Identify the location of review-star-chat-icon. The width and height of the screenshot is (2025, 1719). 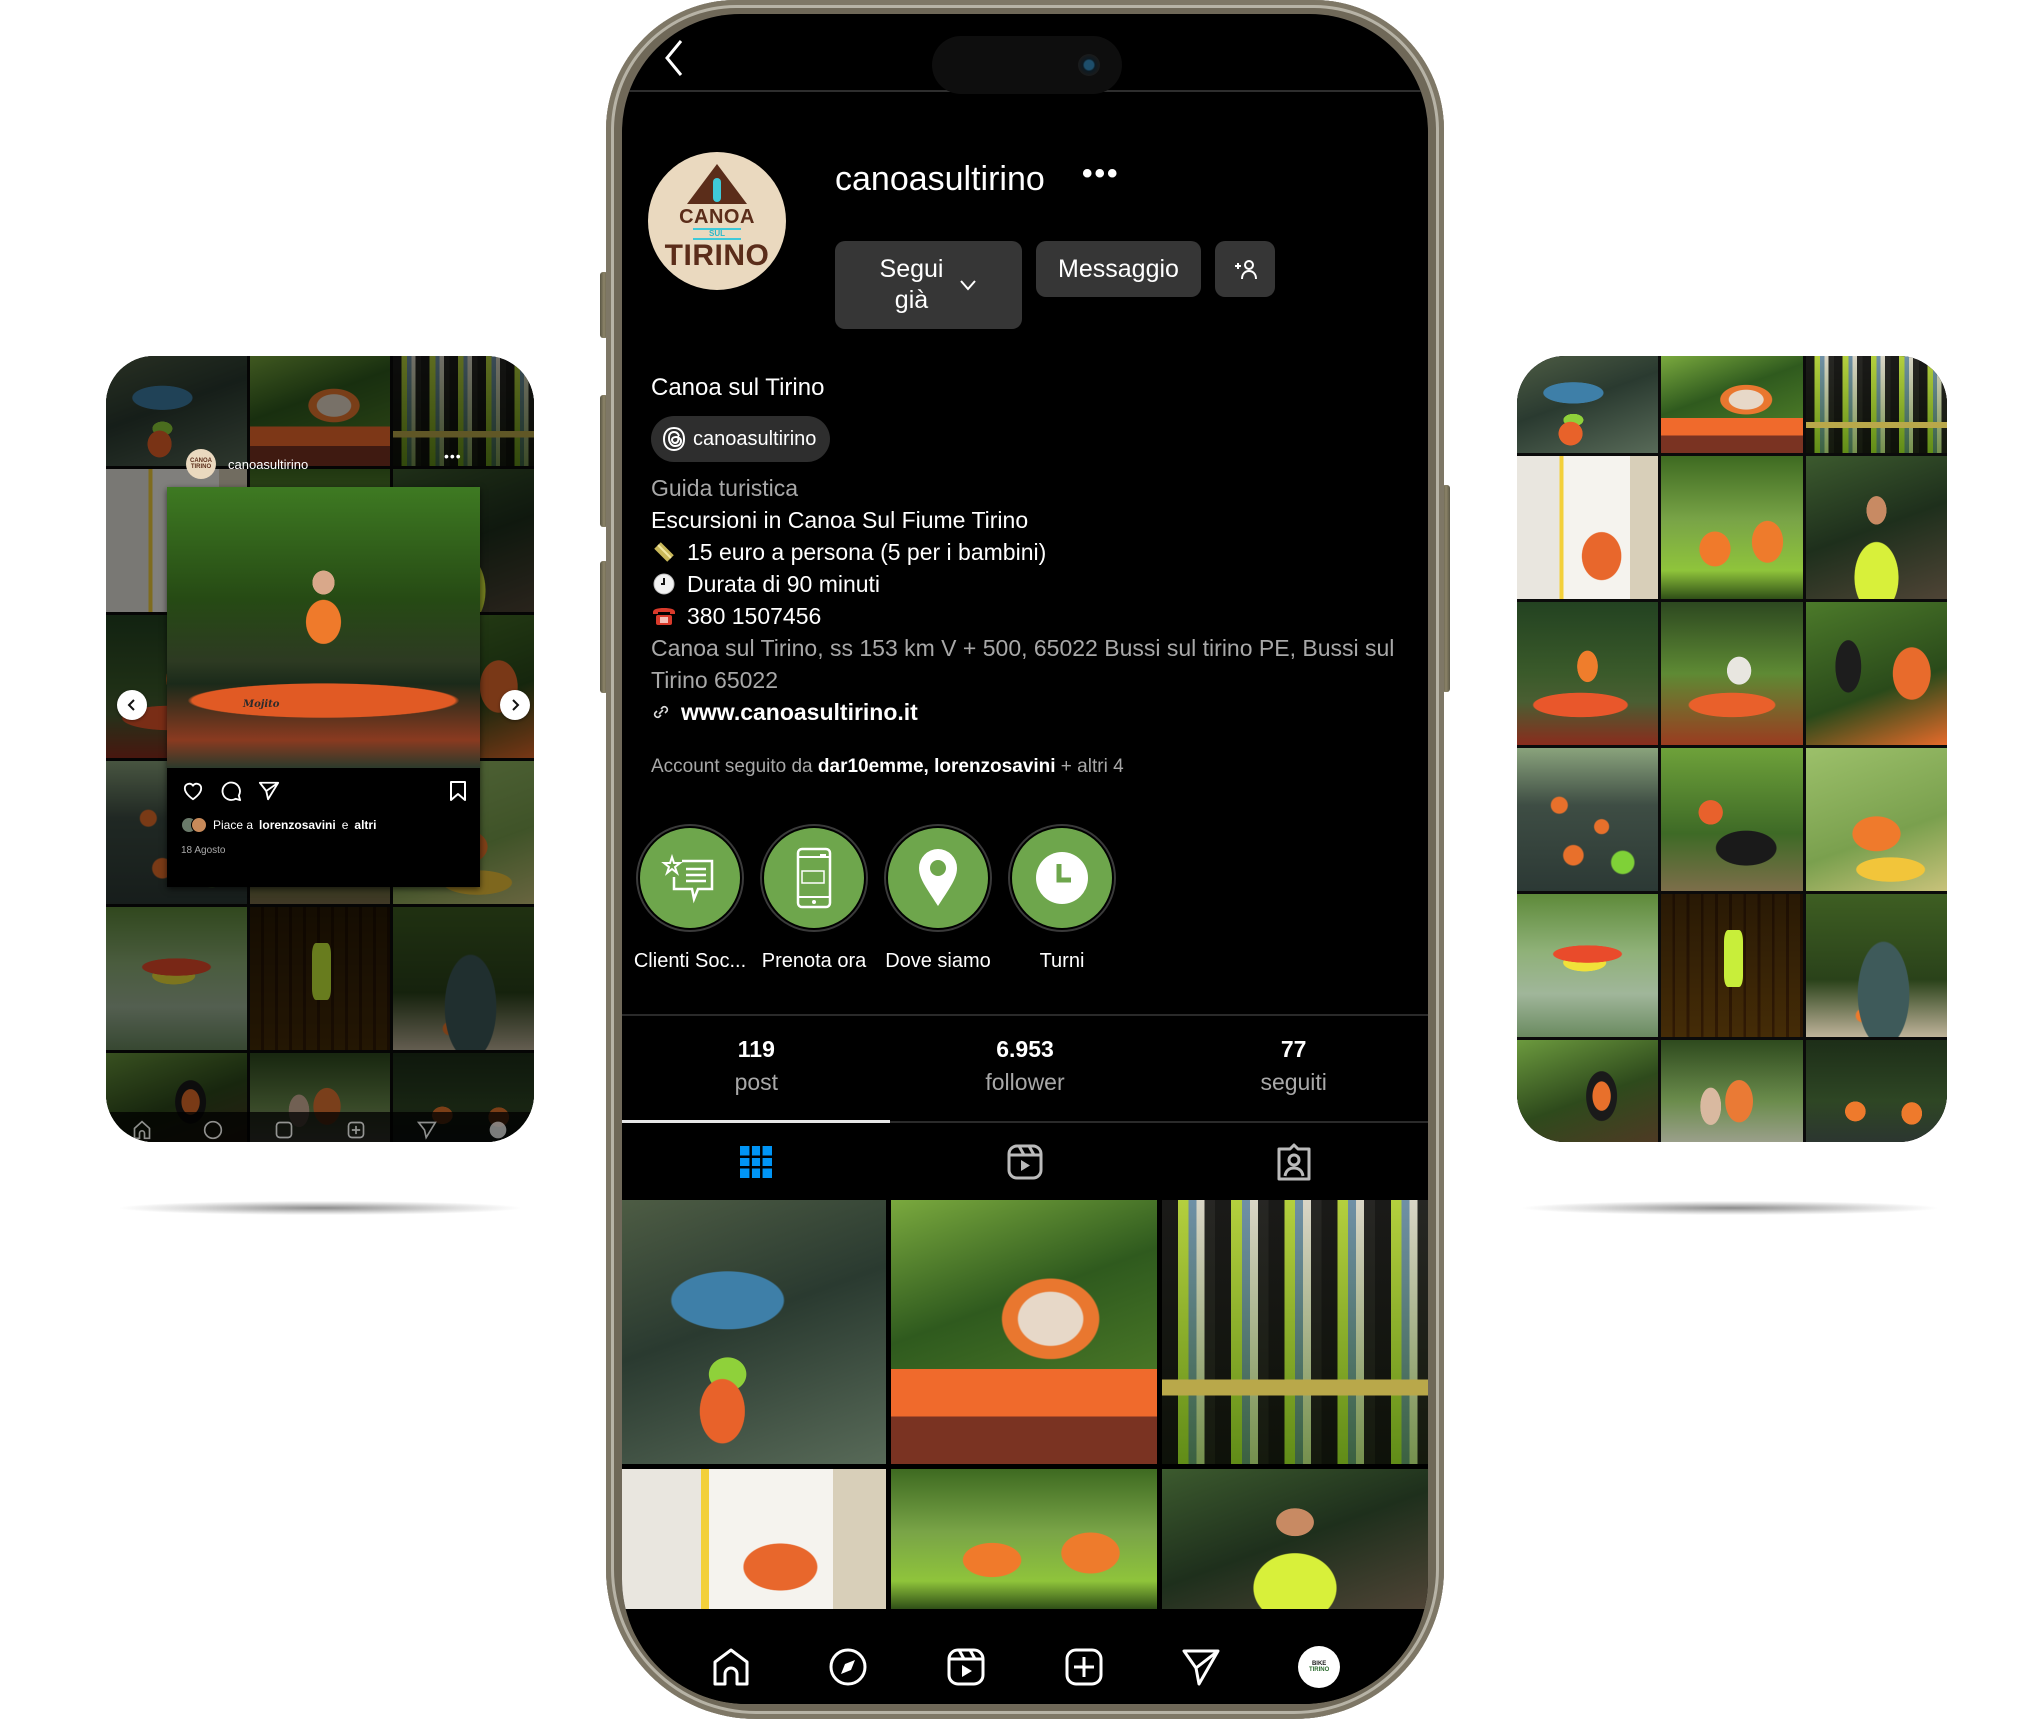
(687, 878).